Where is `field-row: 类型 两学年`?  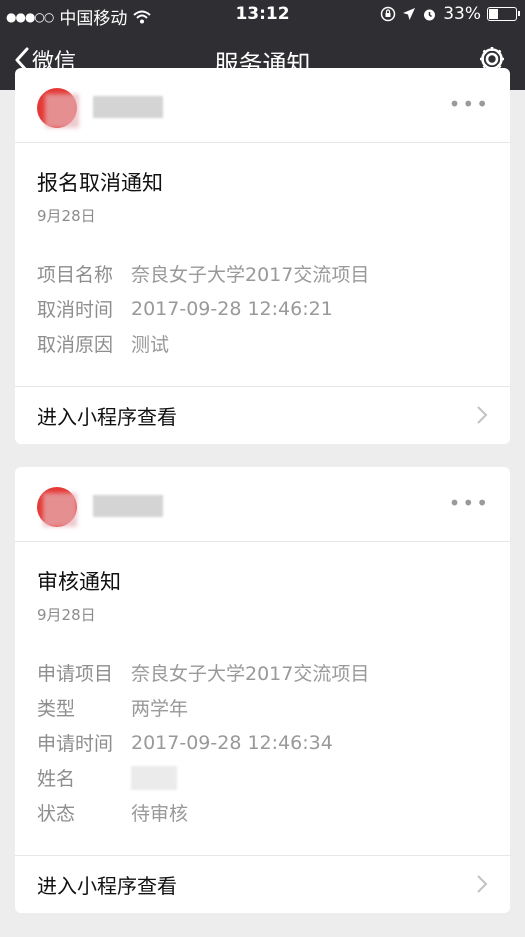
field-row: 类型 两学年 is located at coordinates (262, 707).